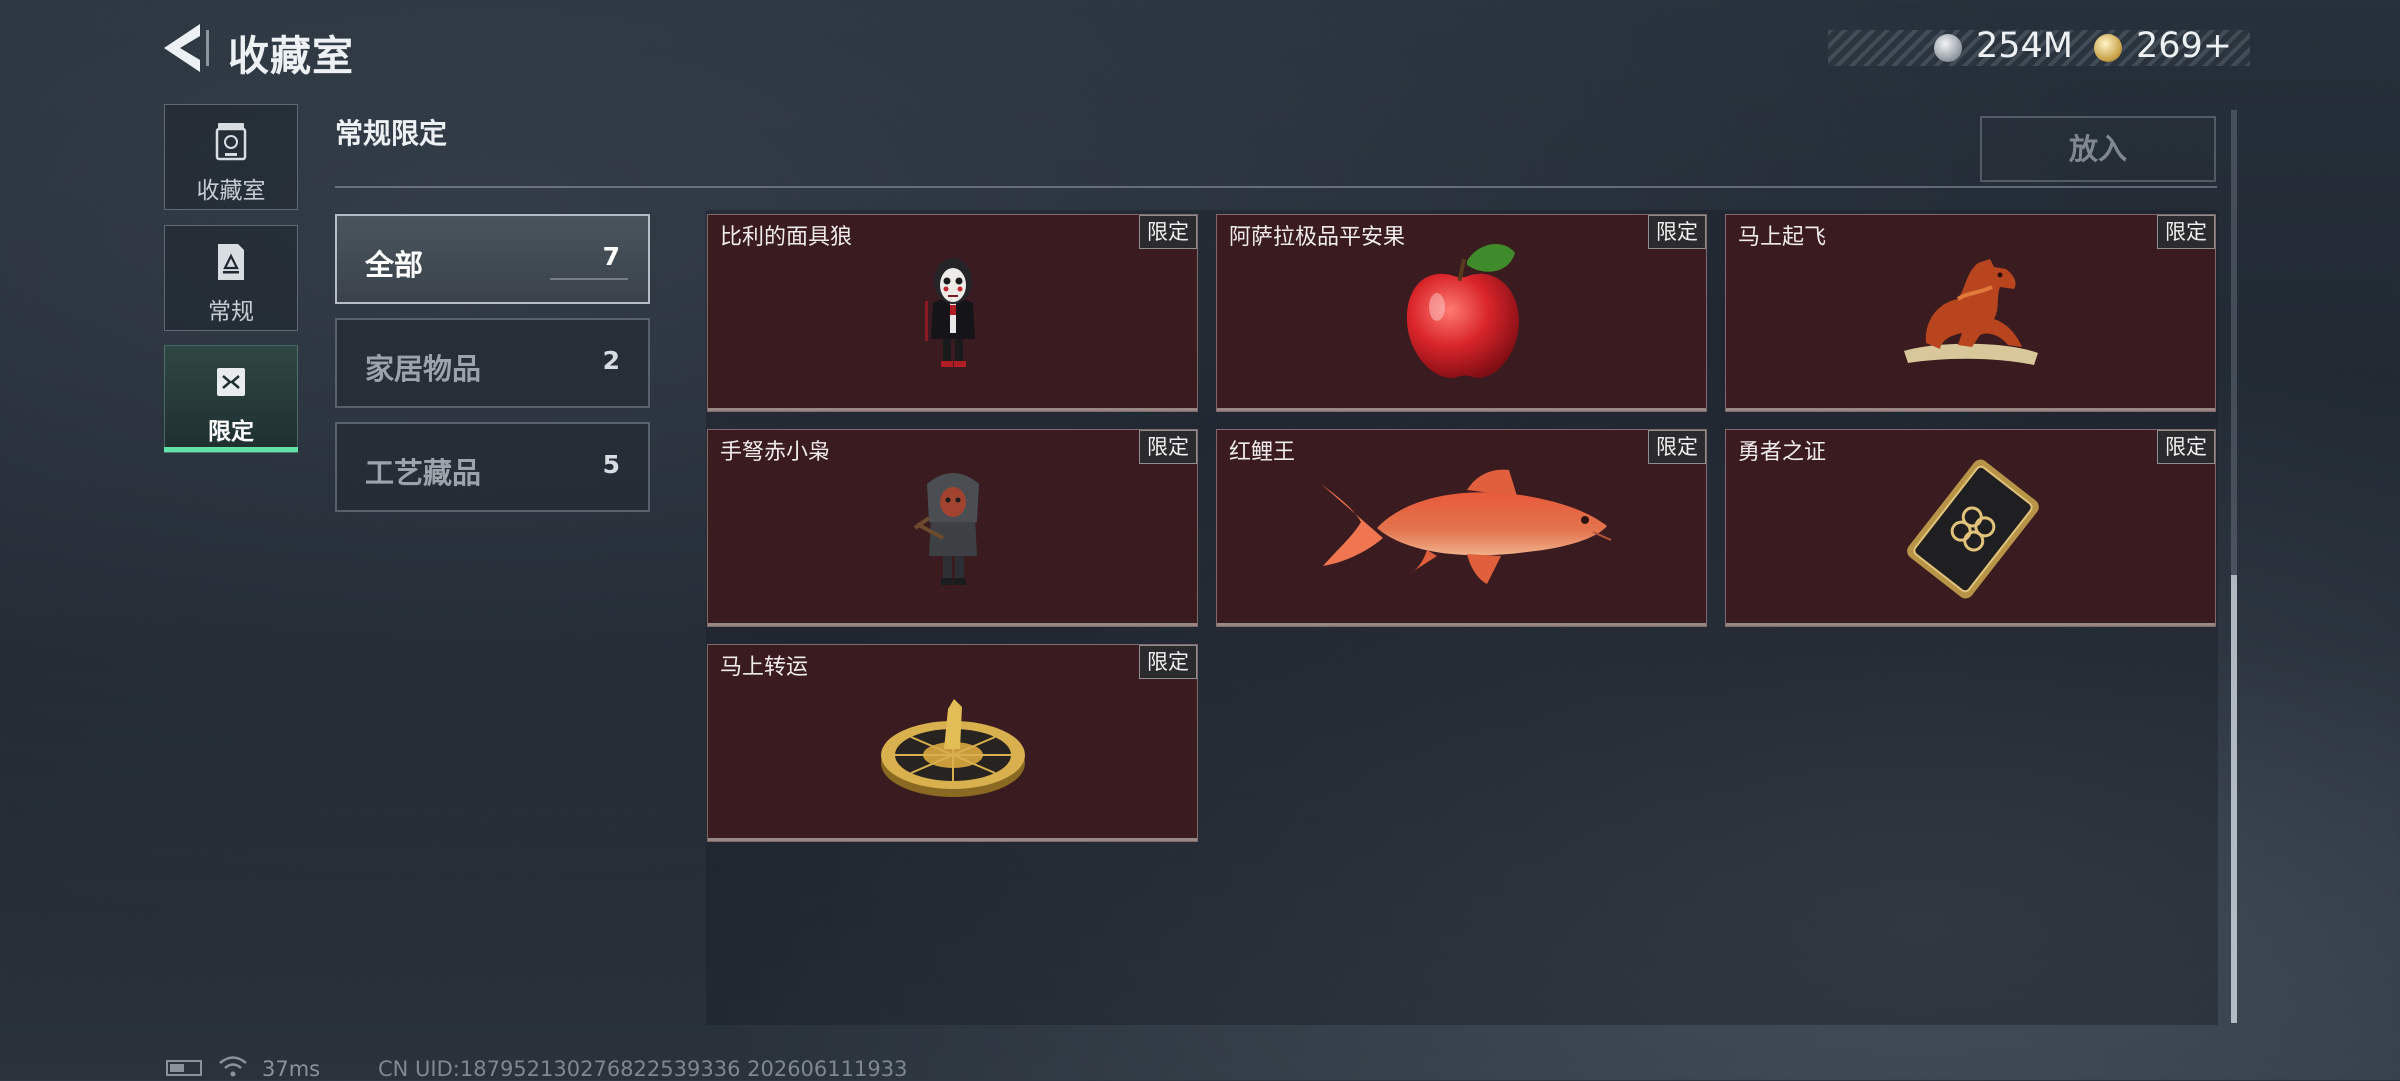  I want to click on item-name: 手弩赤小枭, so click(775, 452).